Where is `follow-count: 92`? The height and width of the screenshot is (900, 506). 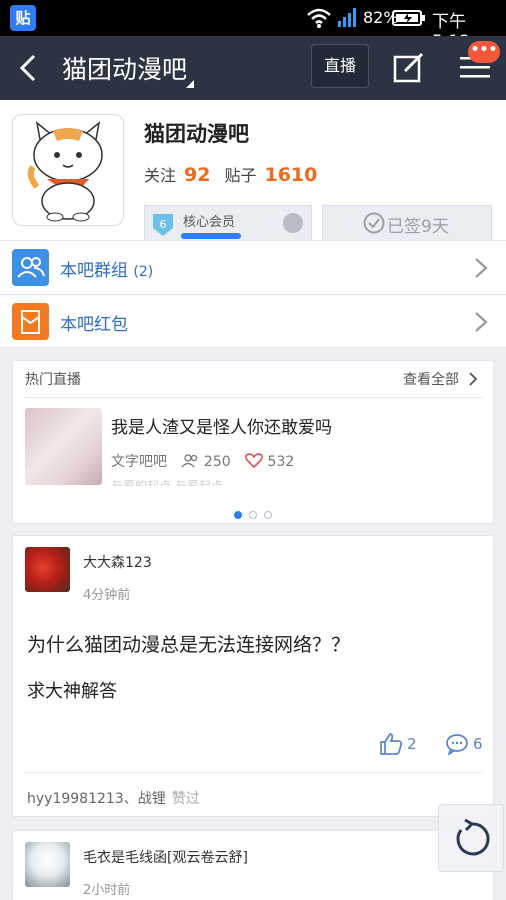
follow-count: 92 is located at coordinates (197, 175).